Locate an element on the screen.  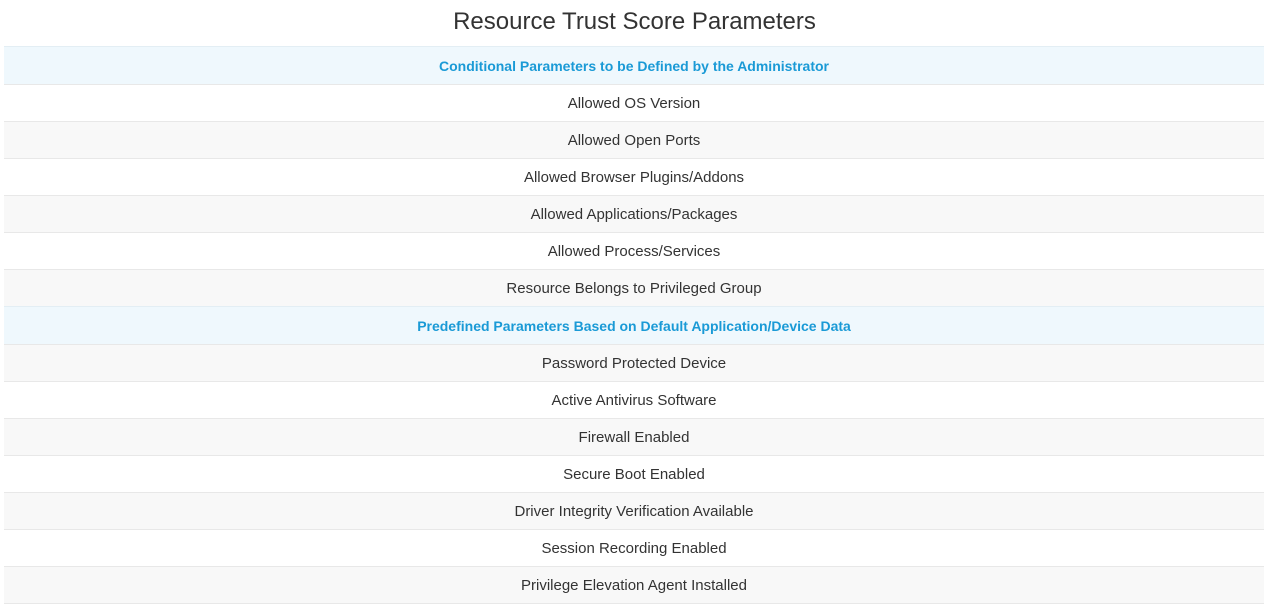
parameter-cell: Allowed Applications/Packages is located at coordinates (634, 214).